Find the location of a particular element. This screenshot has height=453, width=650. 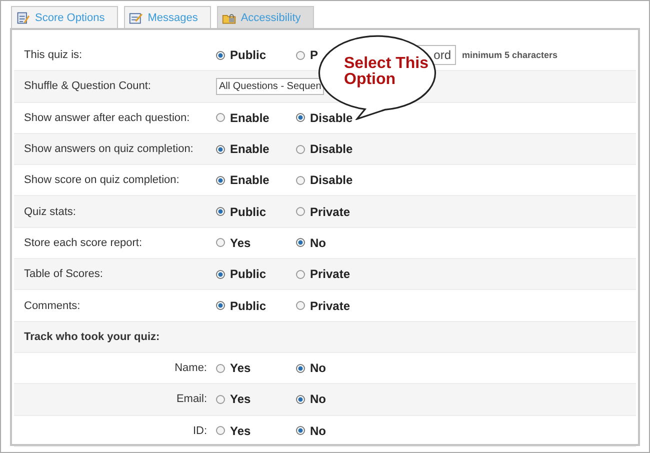

callout-text: Select This Option is located at coordinates (387, 72).